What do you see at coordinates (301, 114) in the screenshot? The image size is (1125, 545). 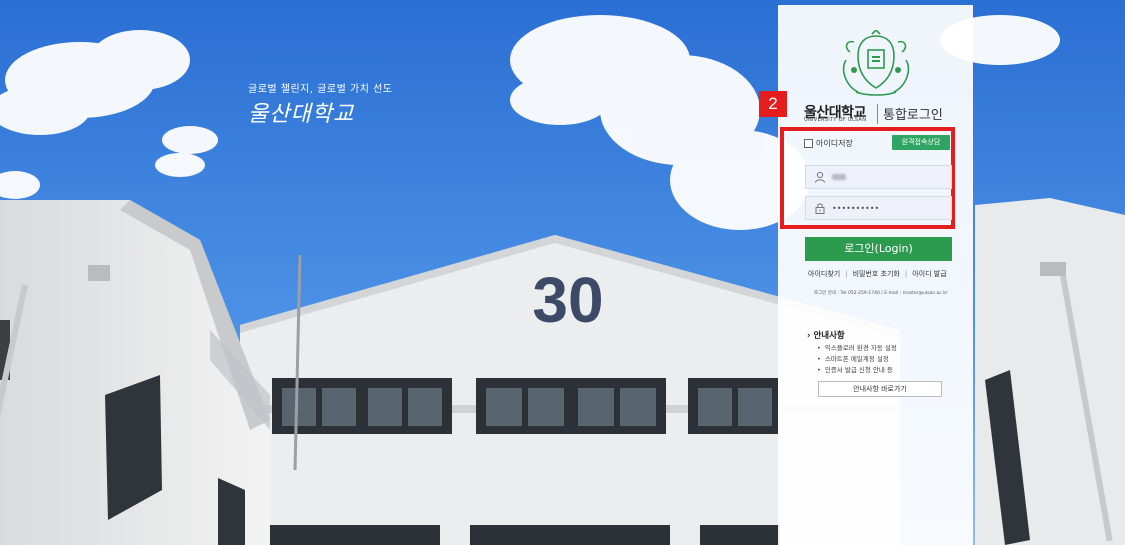 I see `hero-brand-script: 울산대학교` at bounding box center [301, 114].